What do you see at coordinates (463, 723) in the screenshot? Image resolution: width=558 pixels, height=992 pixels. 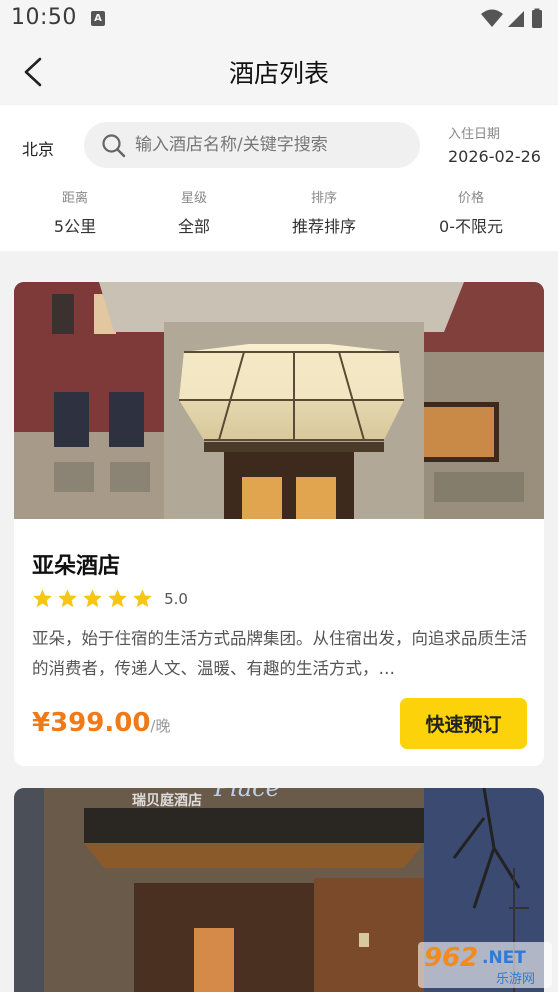 I see `quick-book-button: 快速预订` at bounding box center [463, 723].